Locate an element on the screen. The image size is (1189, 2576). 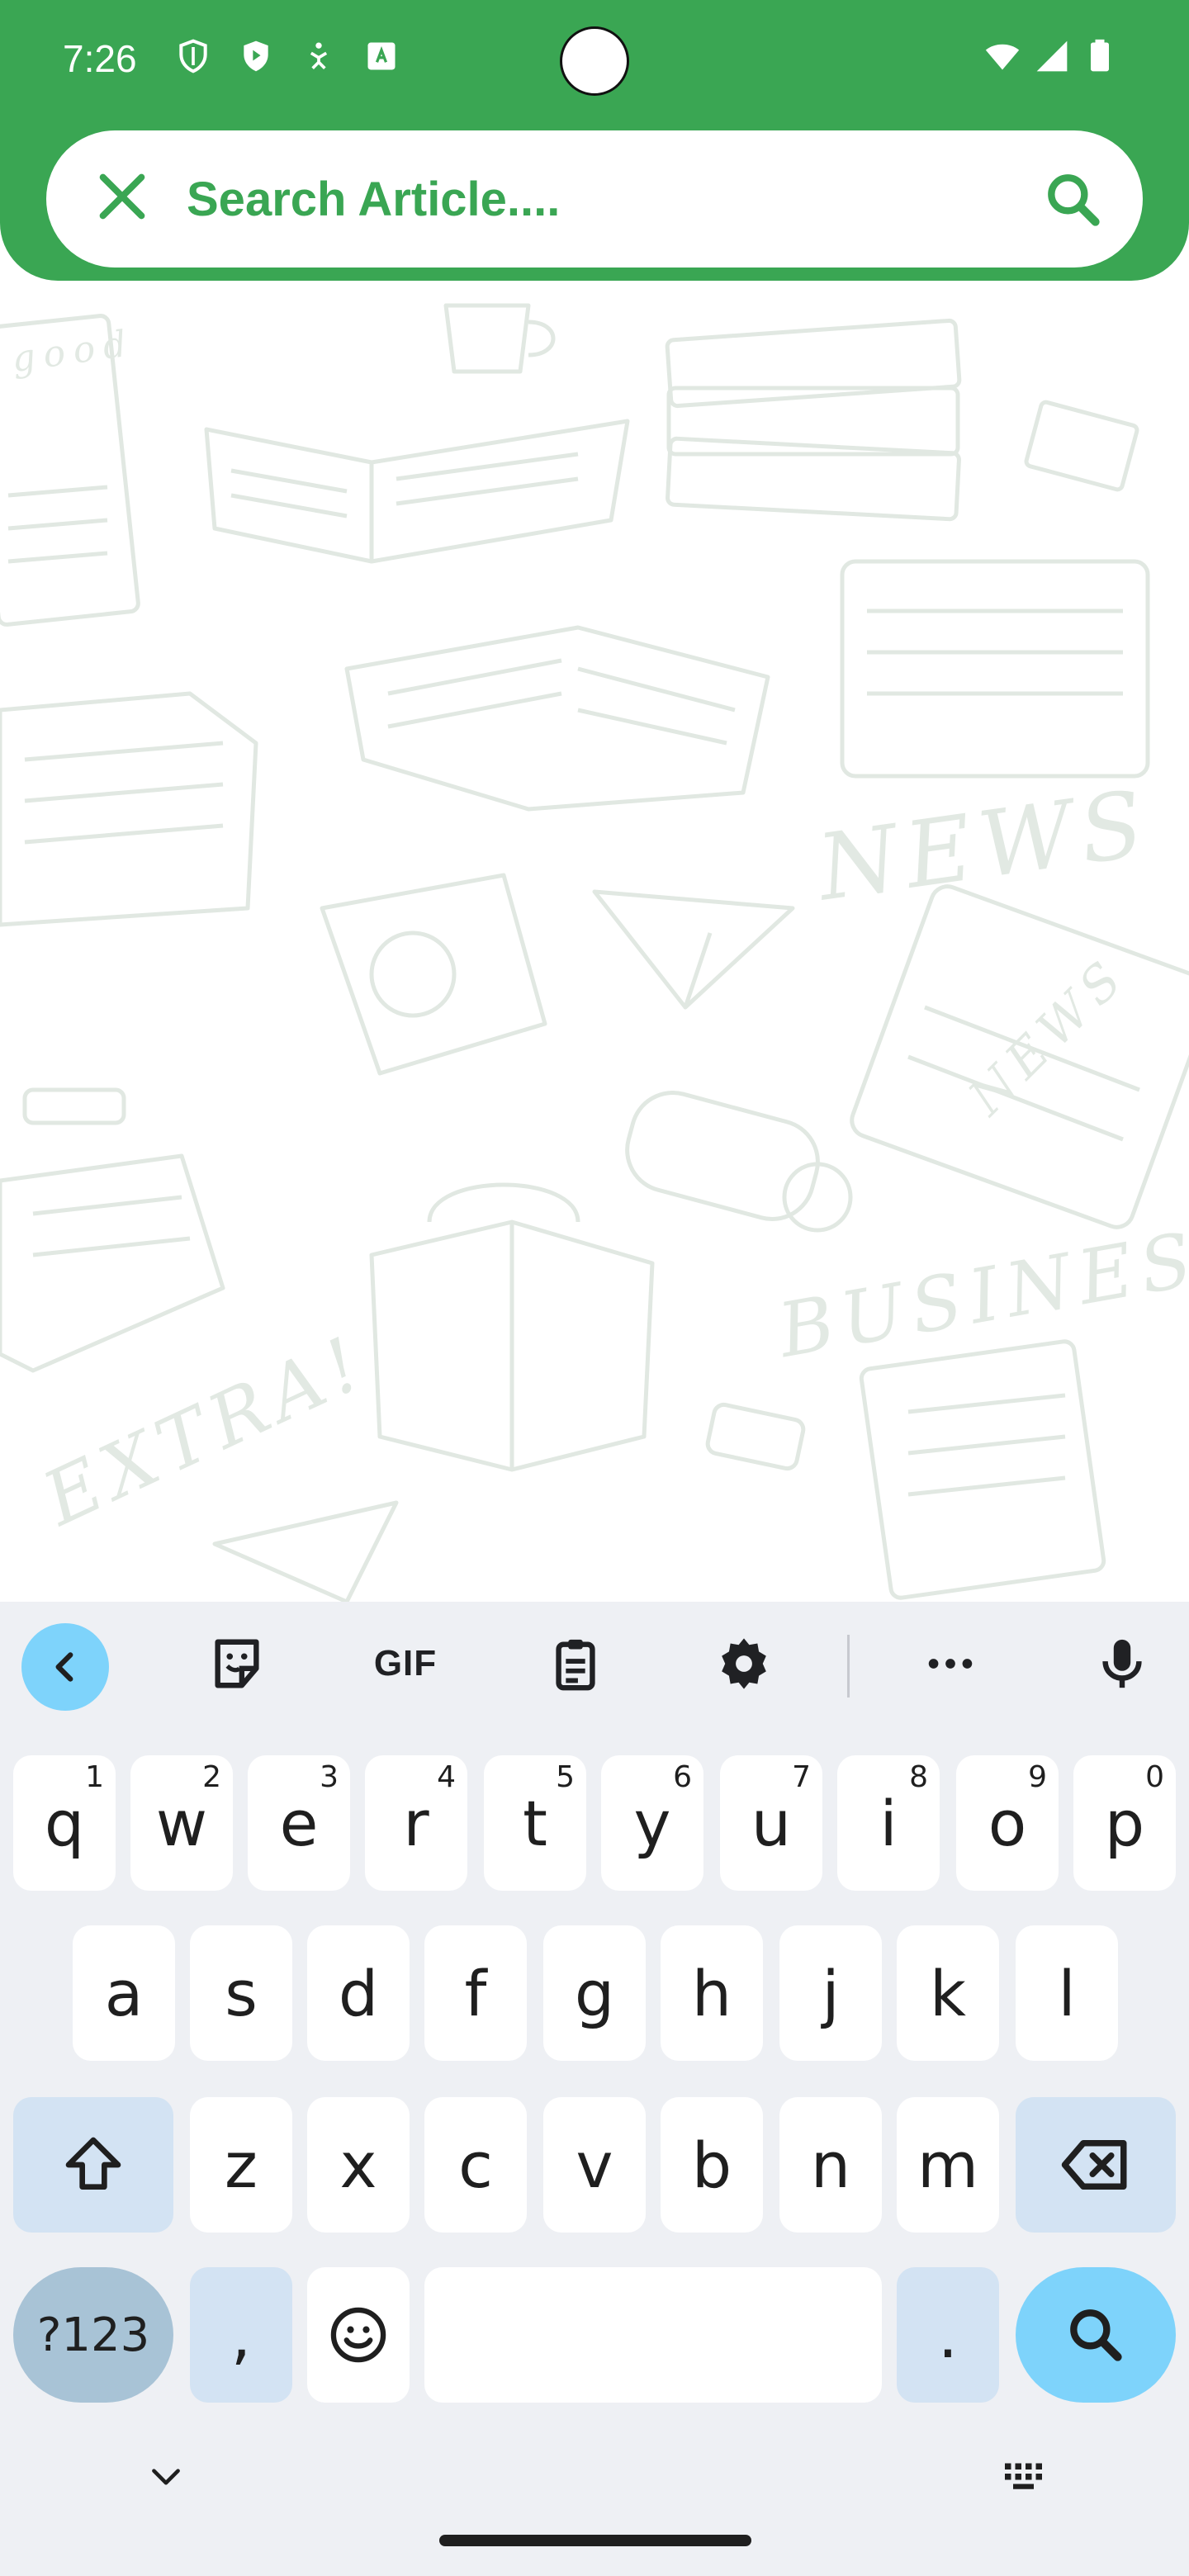
keyboard-toolbar: GIF is located at coordinates (594, 1668).